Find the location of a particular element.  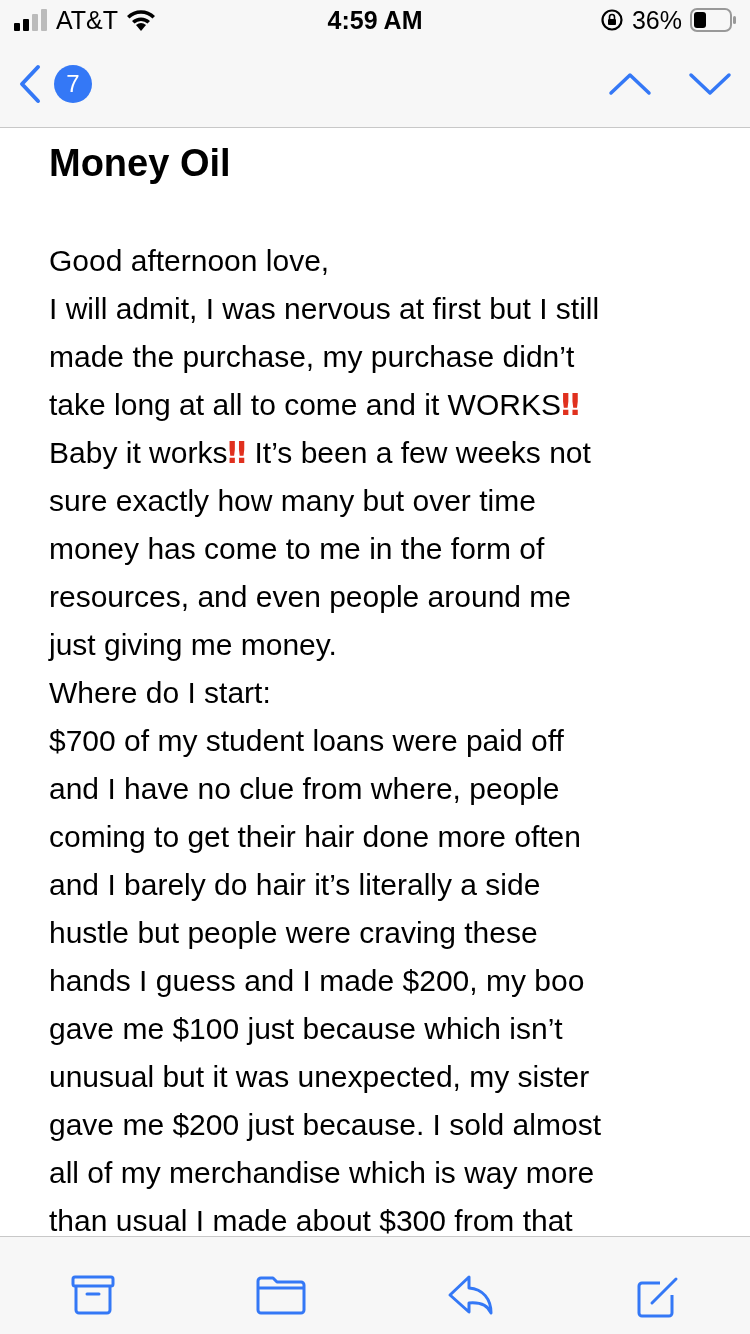

archive-icon is located at coordinates (92, 1295).